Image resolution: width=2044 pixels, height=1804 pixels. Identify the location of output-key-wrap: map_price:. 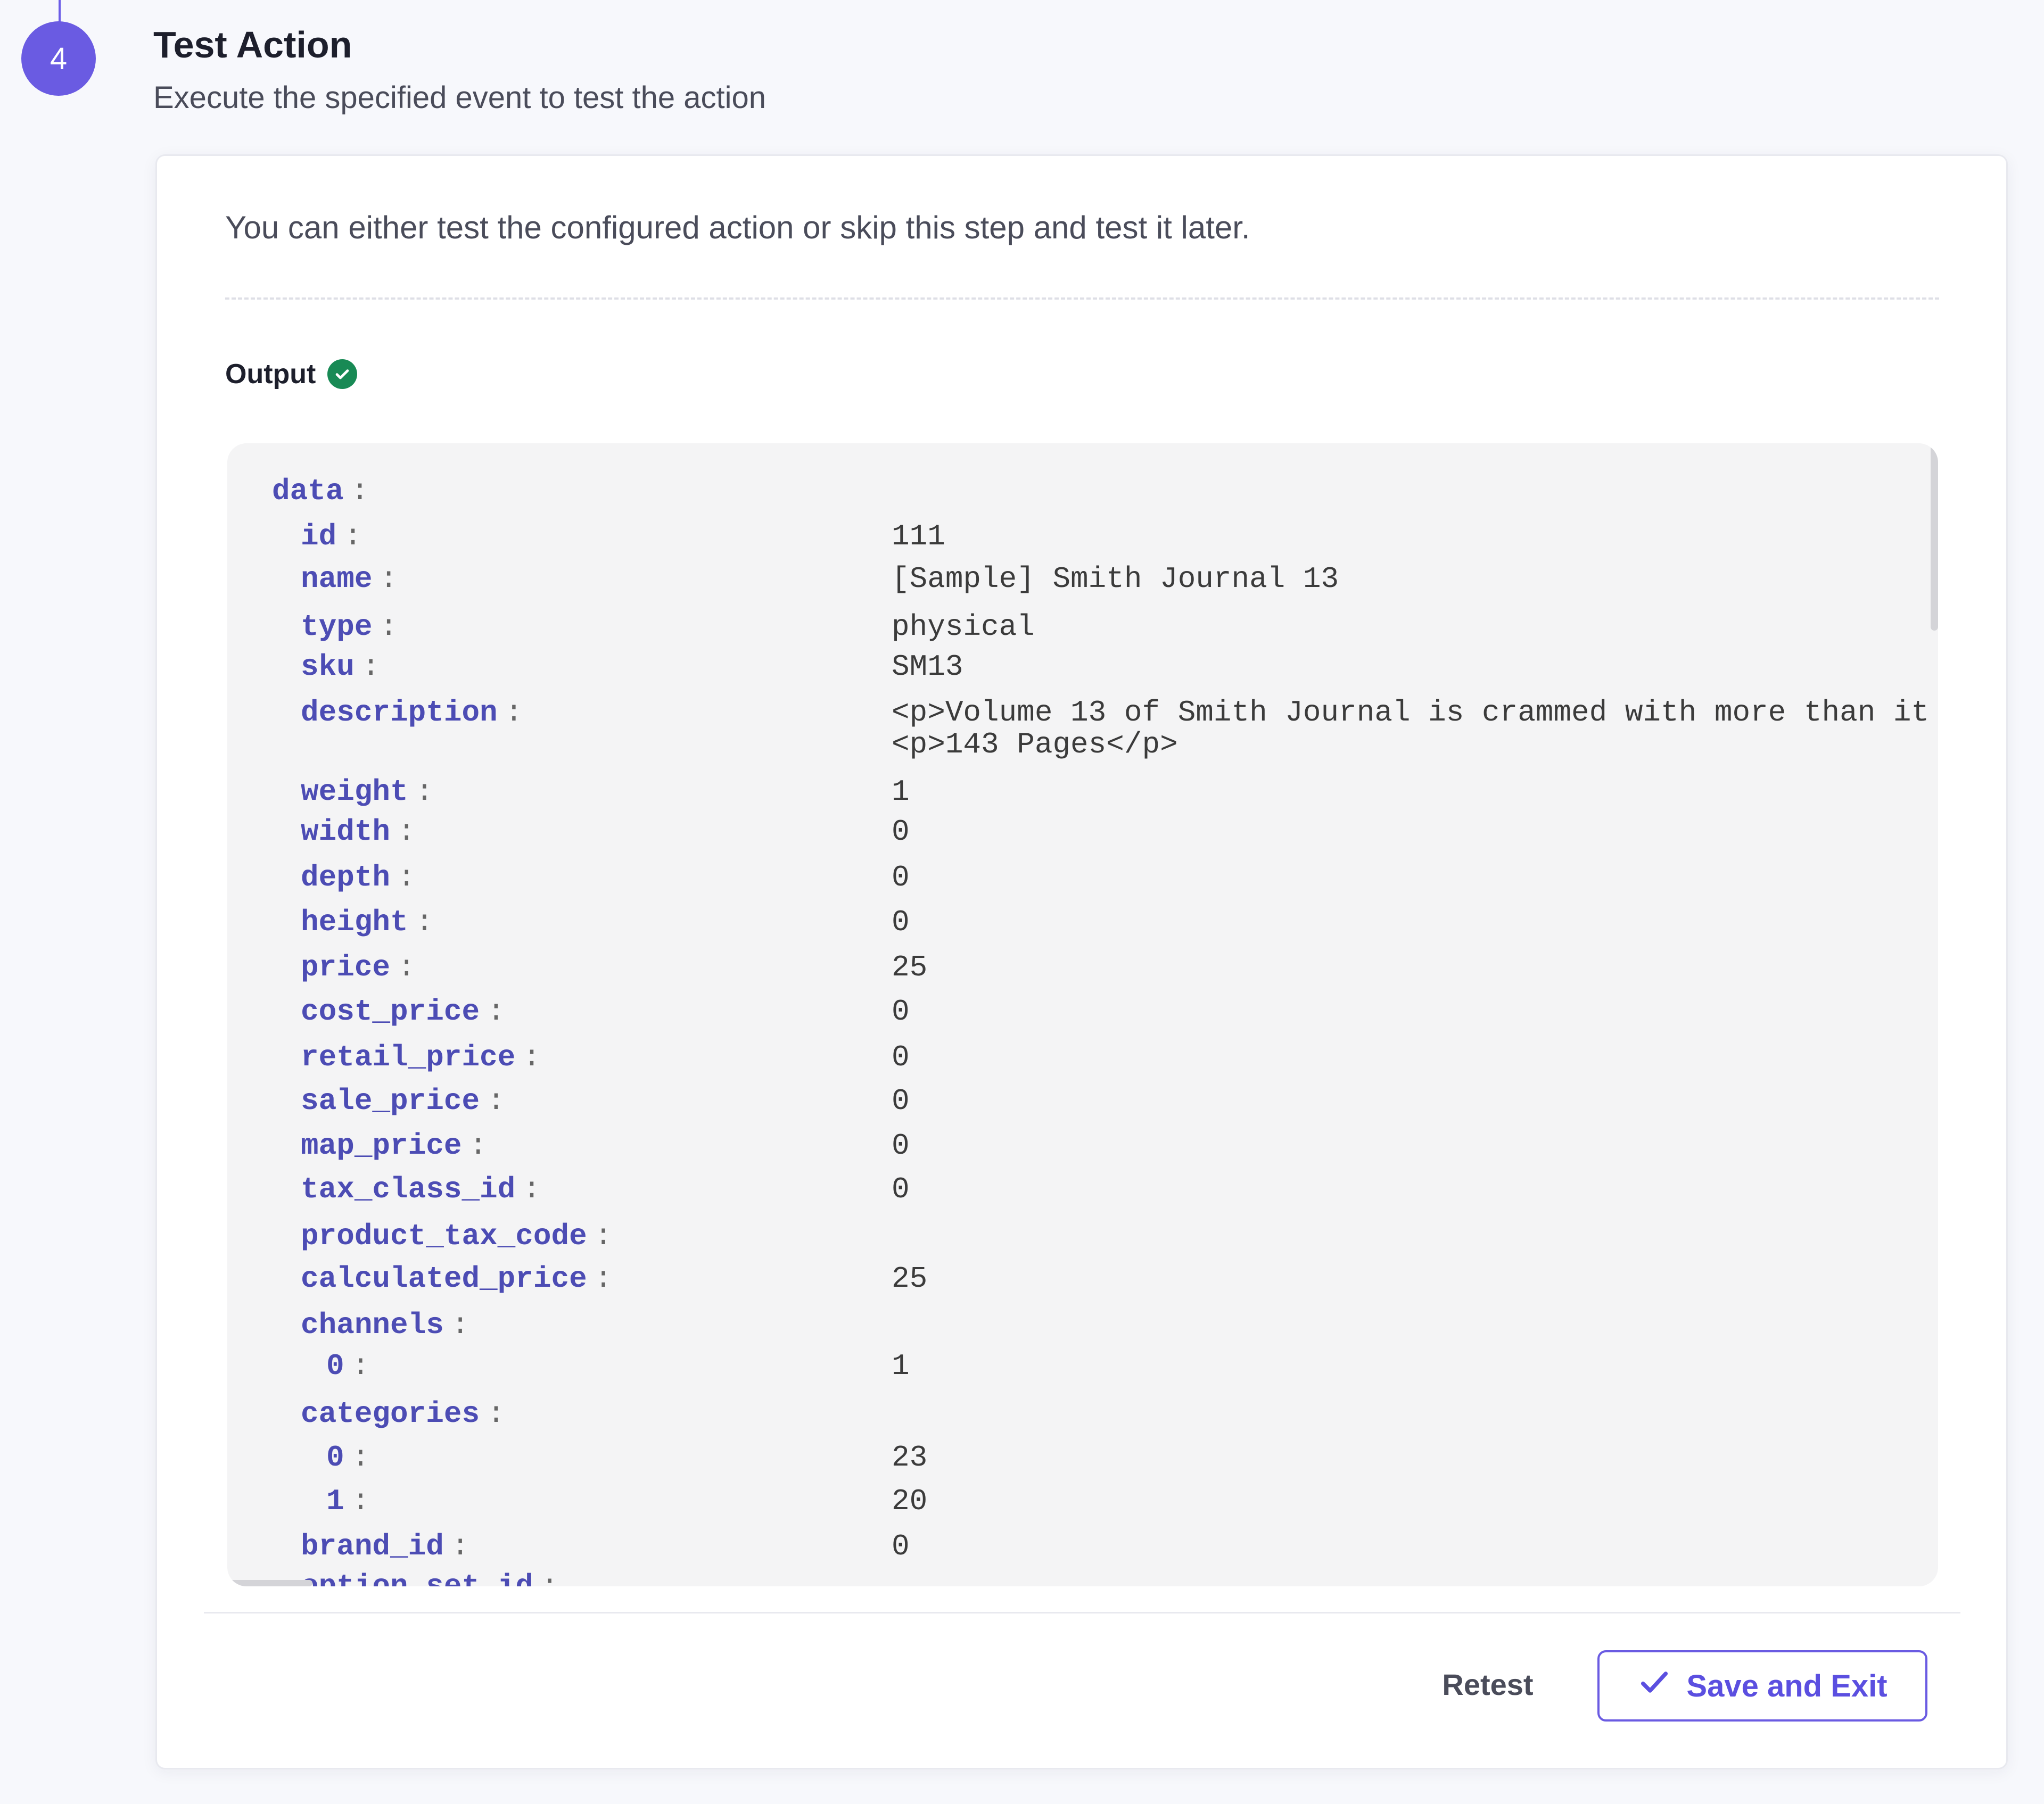
(394, 1146).